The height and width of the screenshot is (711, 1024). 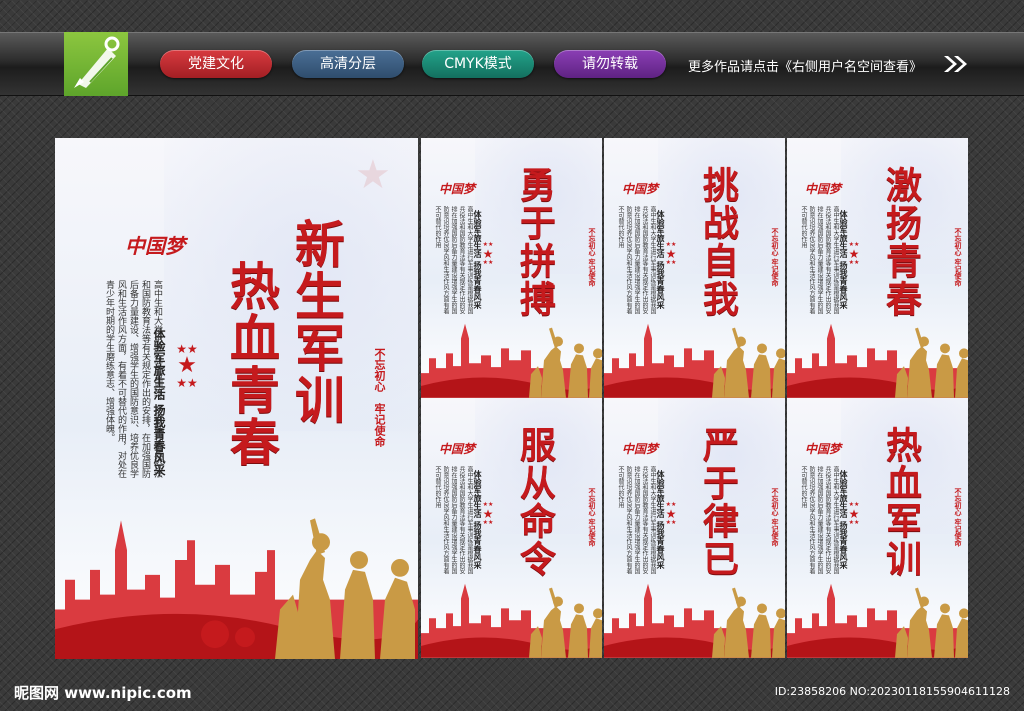 What do you see at coordinates (348, 64) in the screenshot?
I see `tag-hd-layers: 高清分层` at bounding box center [348, 64].